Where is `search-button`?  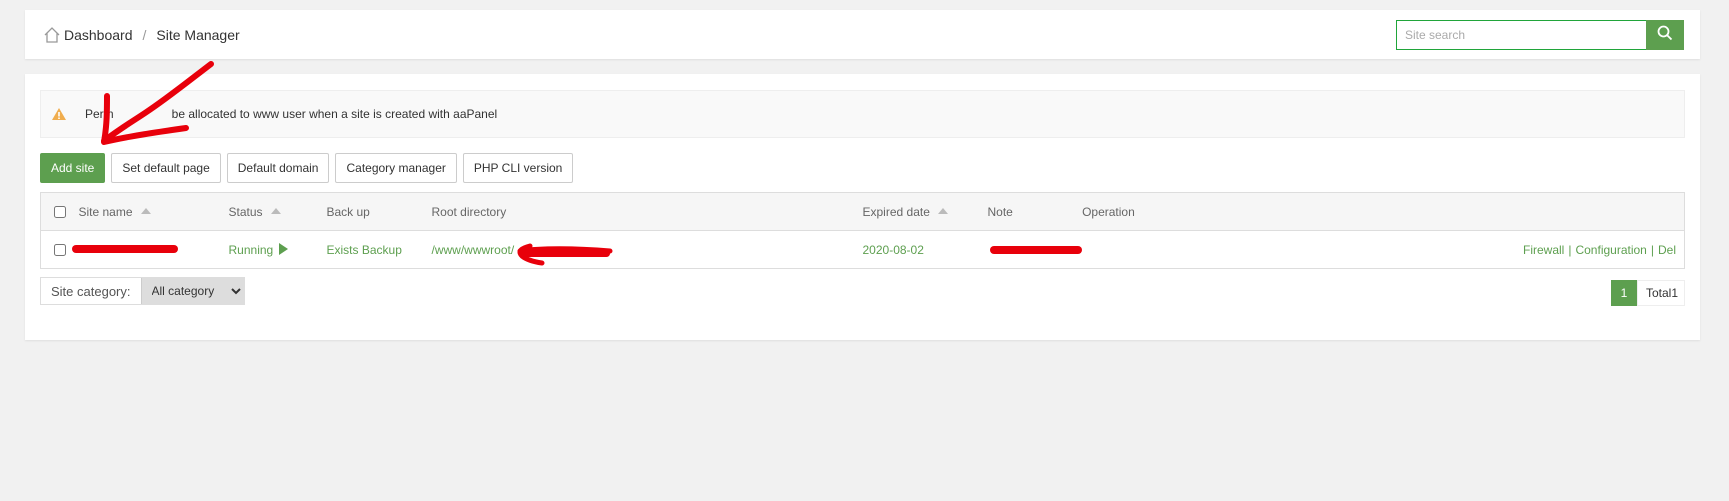 search-button is located at coordinates (1665, 35).